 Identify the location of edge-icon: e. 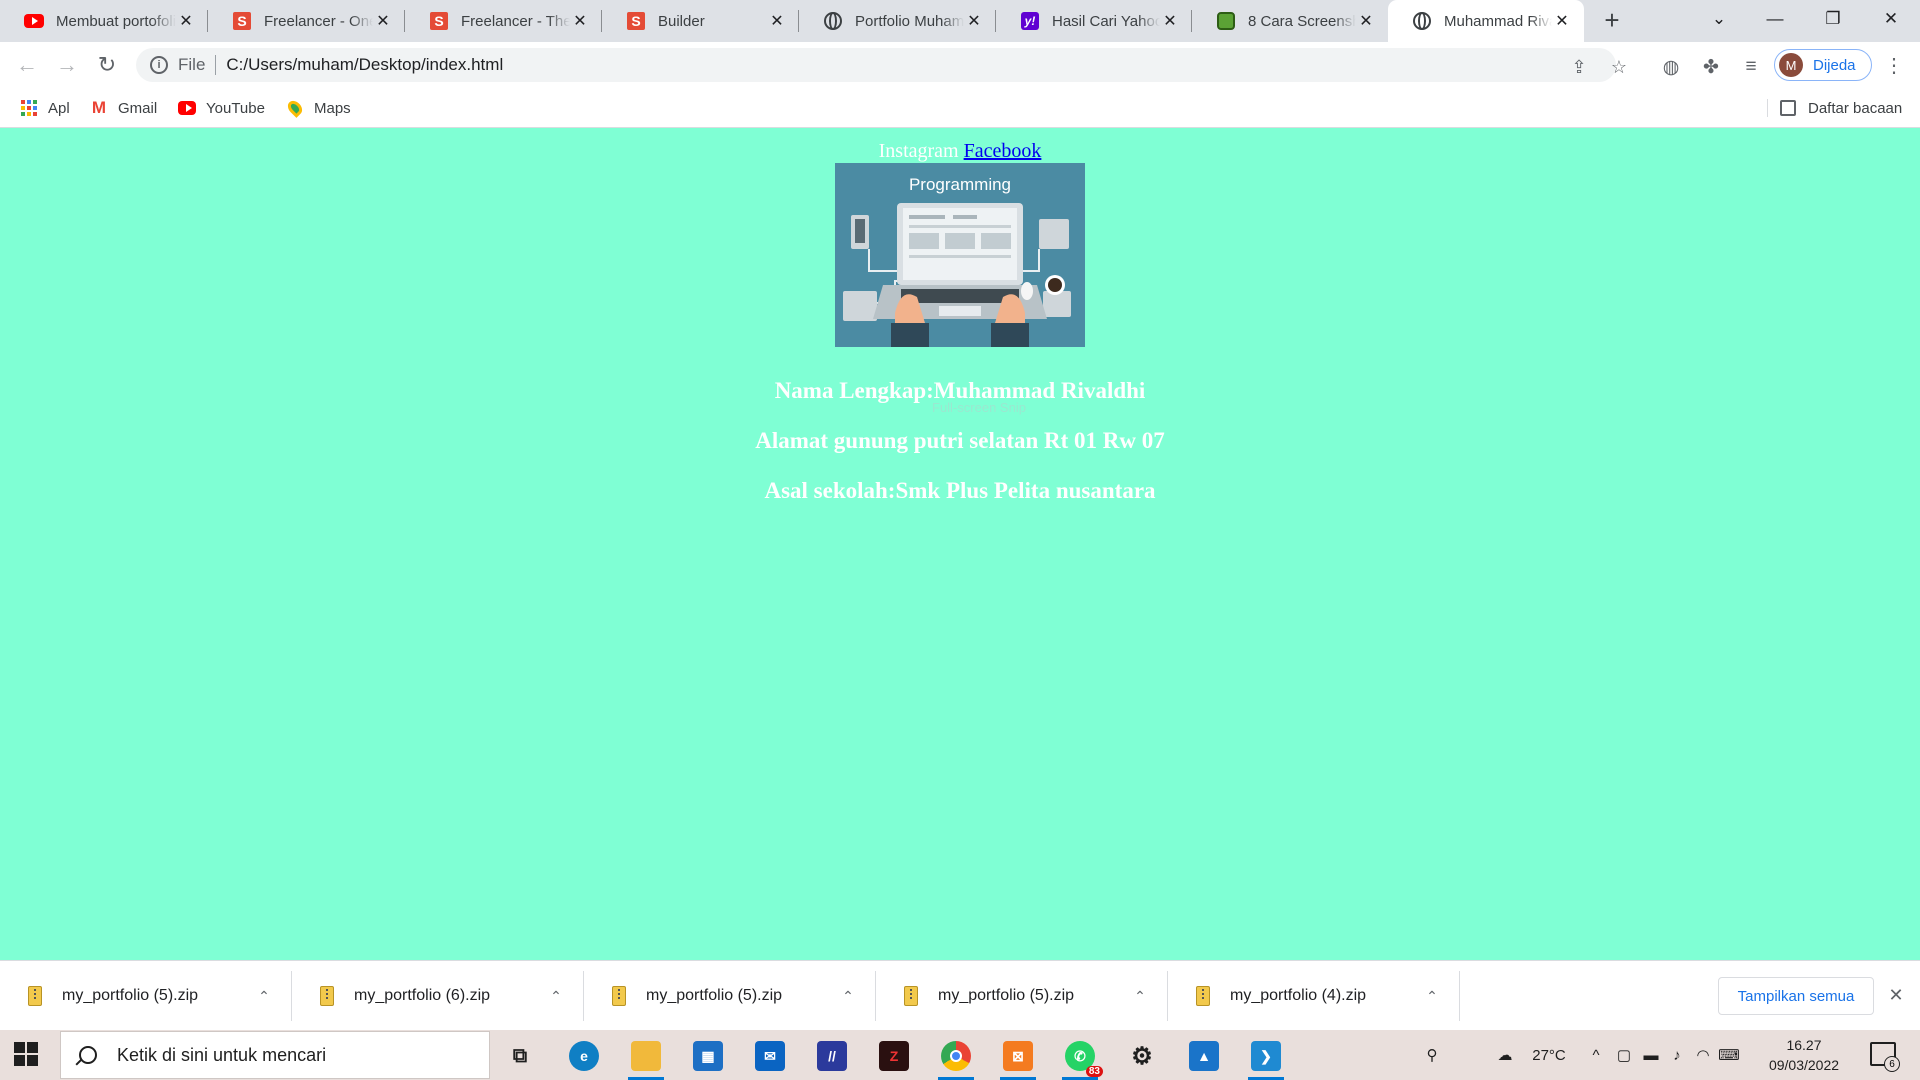
(584, 1056).